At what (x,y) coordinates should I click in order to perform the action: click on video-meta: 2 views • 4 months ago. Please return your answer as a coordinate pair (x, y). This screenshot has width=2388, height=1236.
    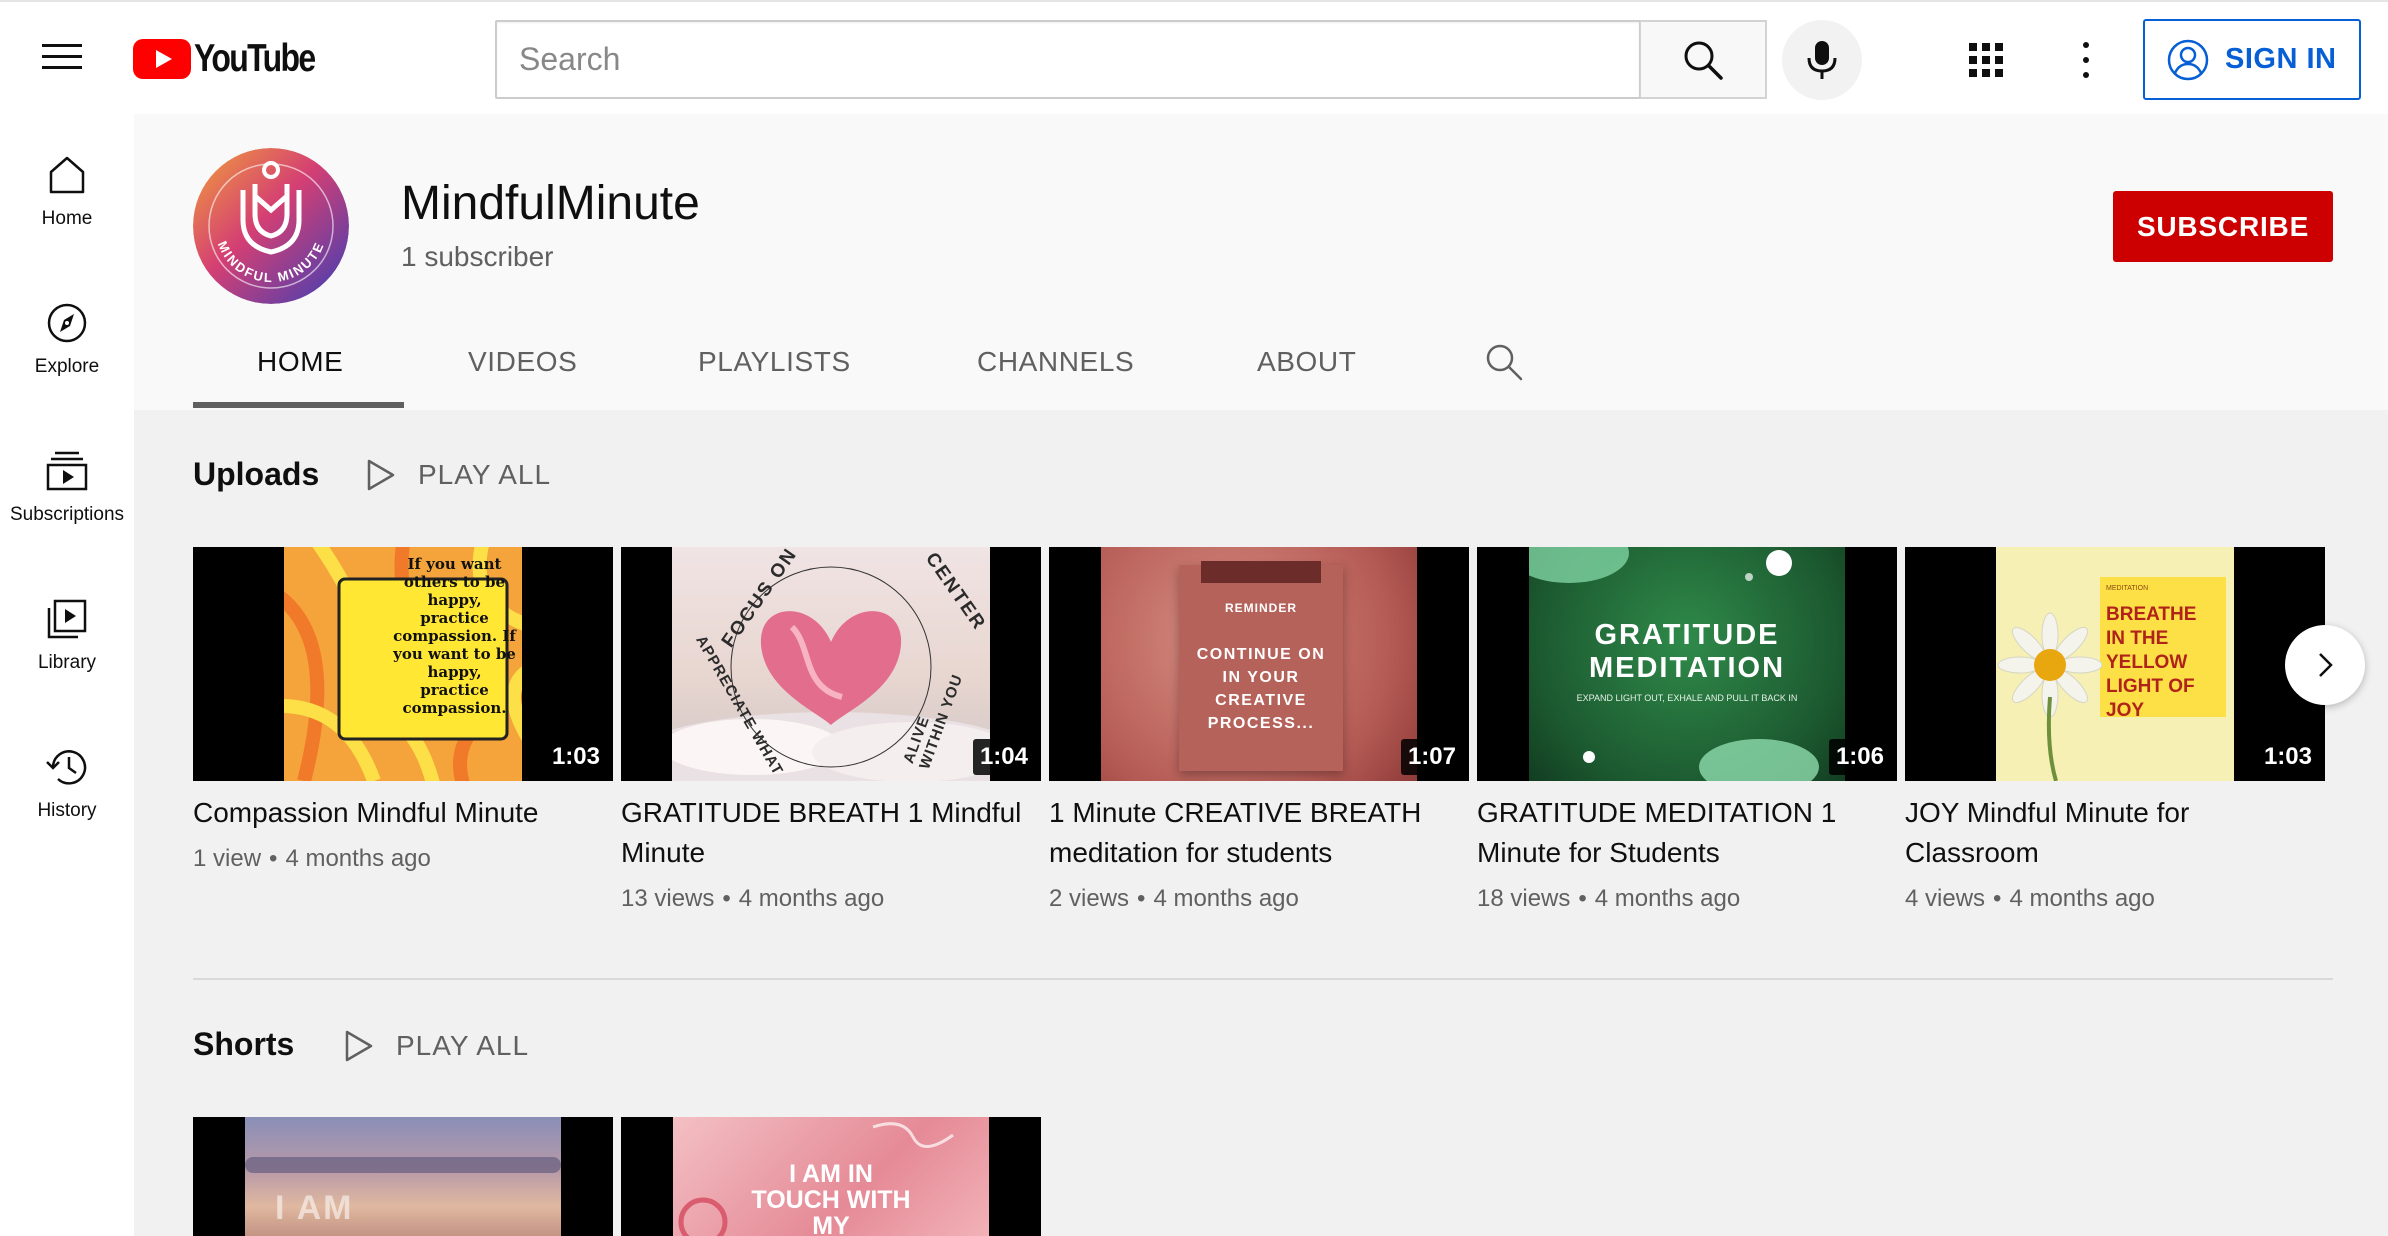
    Looking at the image, I should click on (1174, 898).